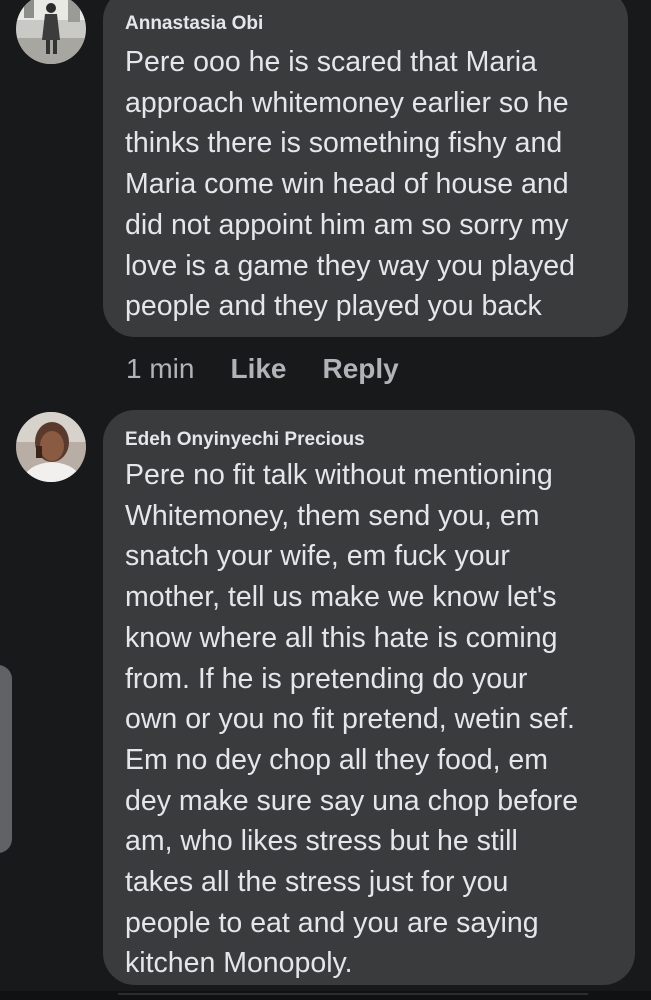  What do you see at coordinates (325, 995) in the screenshot?
I see `bottom-divider` at bounding box center [325, 995].